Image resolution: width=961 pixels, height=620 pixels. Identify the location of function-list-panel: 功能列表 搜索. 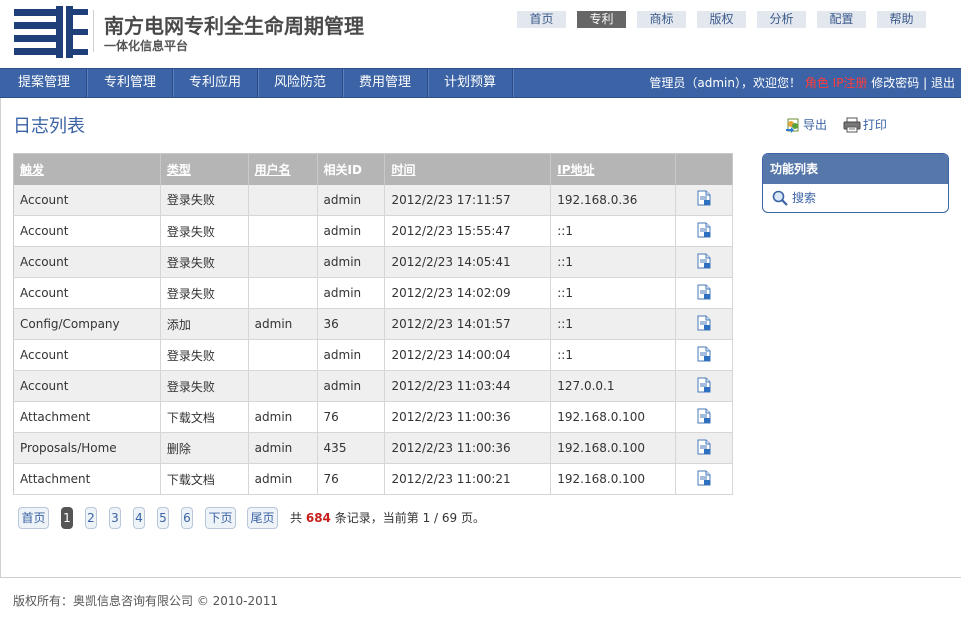
(855, 183).